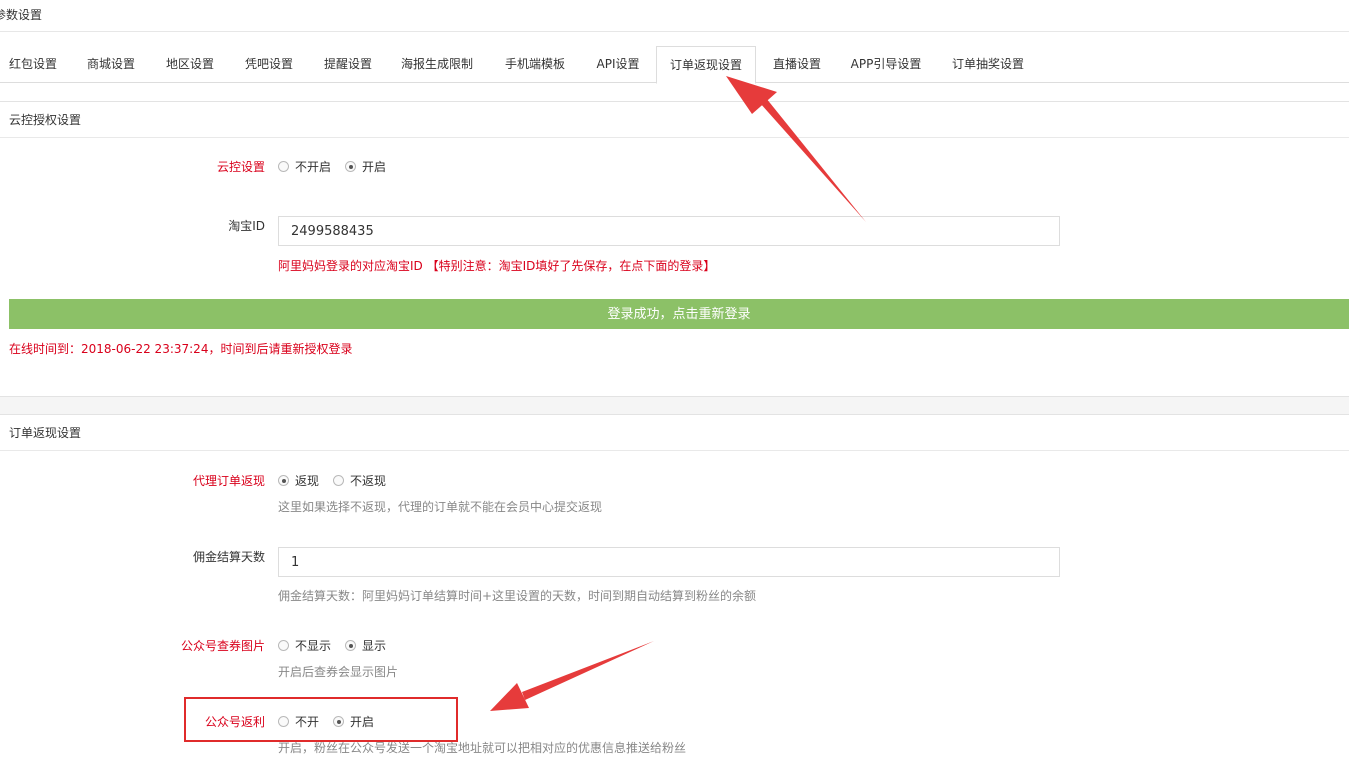 This screenshot has height=758, width=1349. Describe the element at coordinates (111, 64) in the screenshot. I see `tab-mall: 商城设置` at that location.